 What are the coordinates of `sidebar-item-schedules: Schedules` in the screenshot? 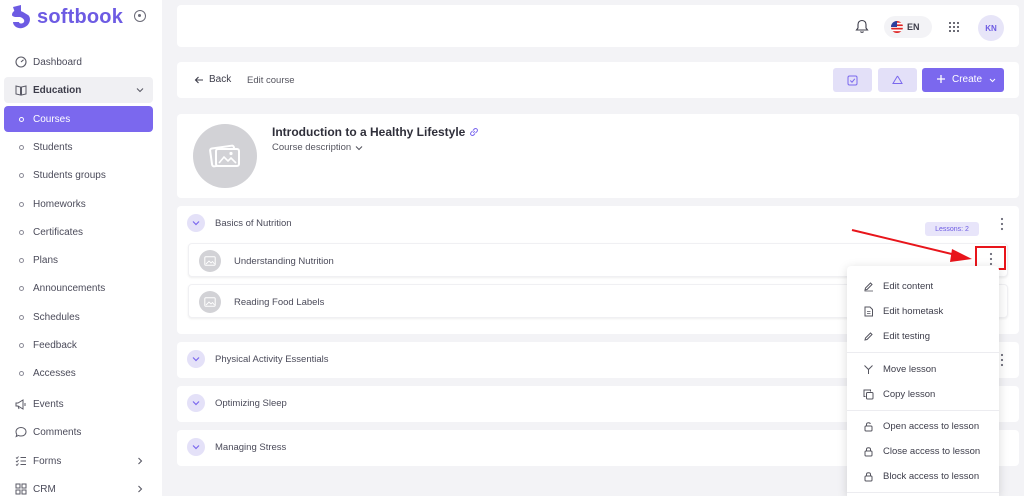 It's located at (78, 317).